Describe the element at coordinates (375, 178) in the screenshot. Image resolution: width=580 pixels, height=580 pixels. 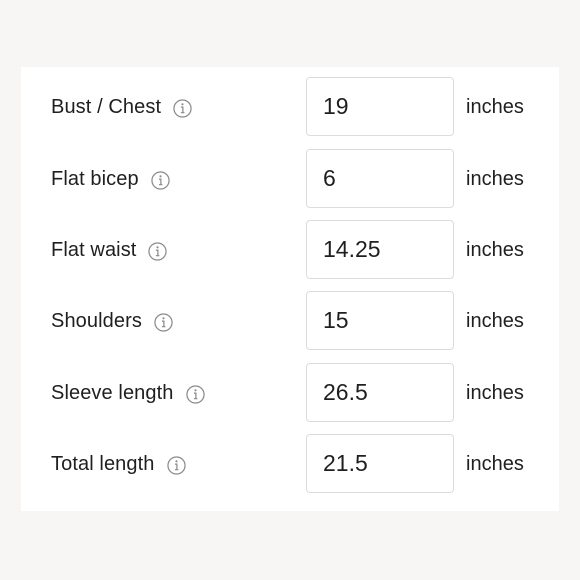
I see `flat-bicep-input` at that location.